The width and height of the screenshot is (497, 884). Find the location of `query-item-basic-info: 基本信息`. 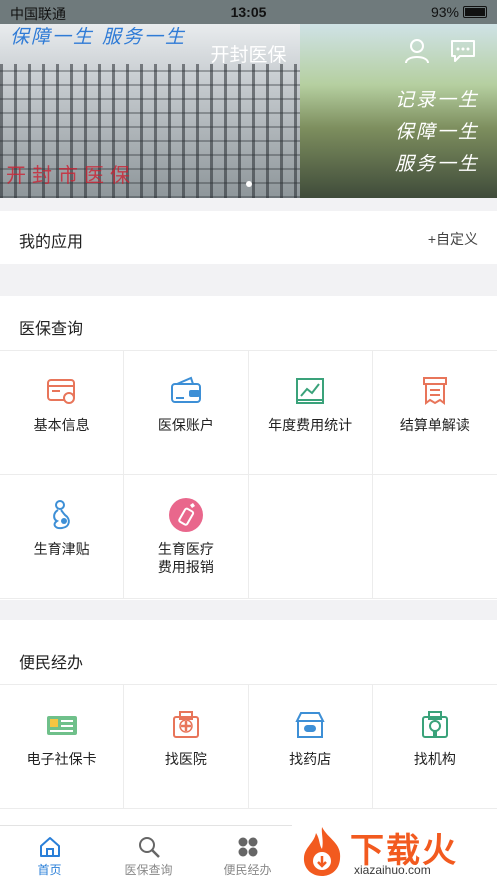

query-item-basic-info: 基本信息 is located at coordinates (62, 413).